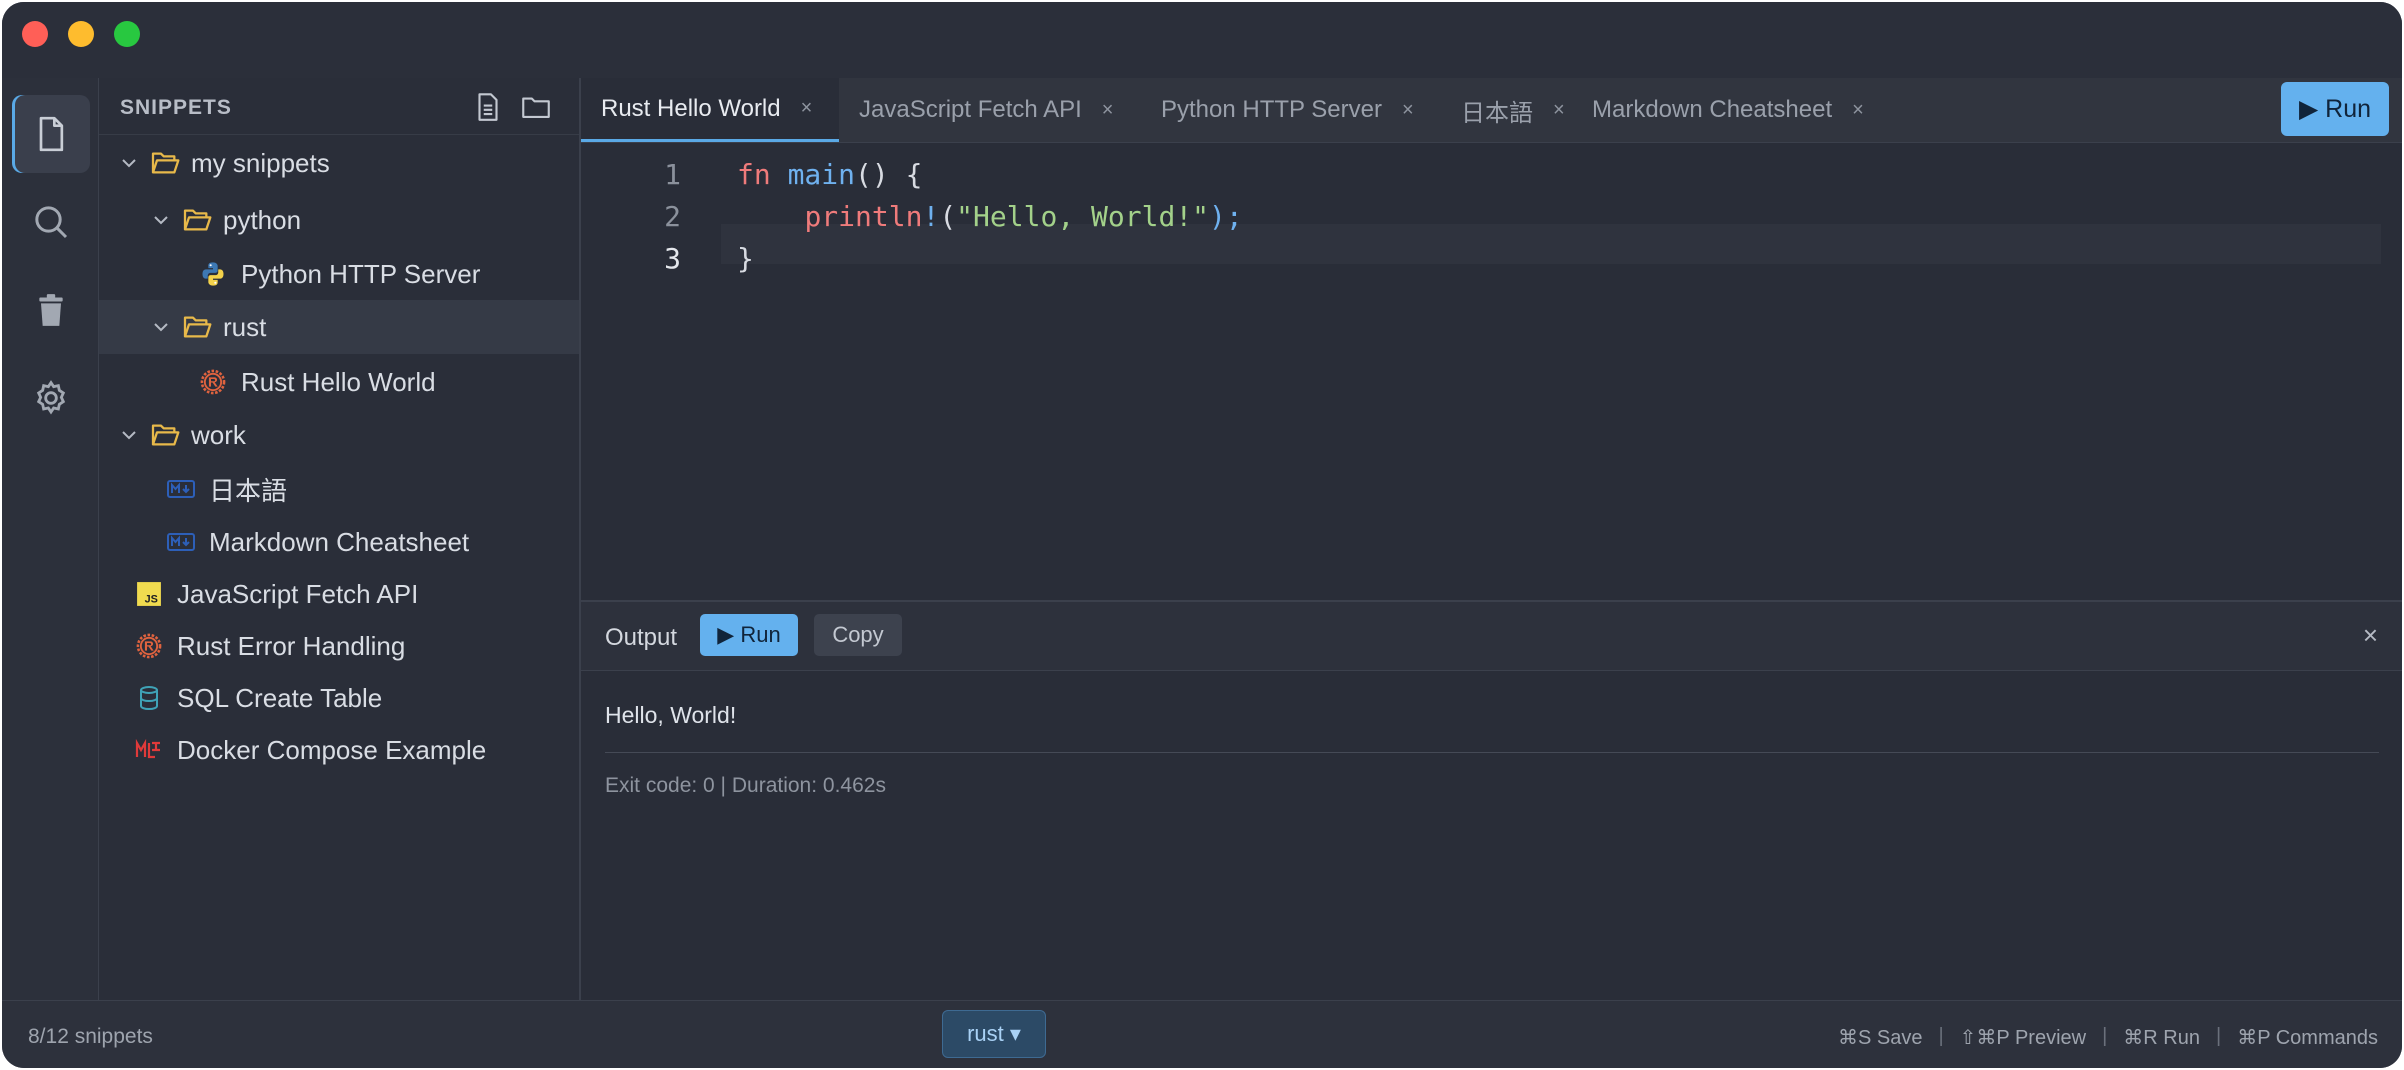  What do you see at coordinates (280, 697) in the screenshot?
I see `tree-item-label: SQL Create Table` at bounding box center [280, 697].